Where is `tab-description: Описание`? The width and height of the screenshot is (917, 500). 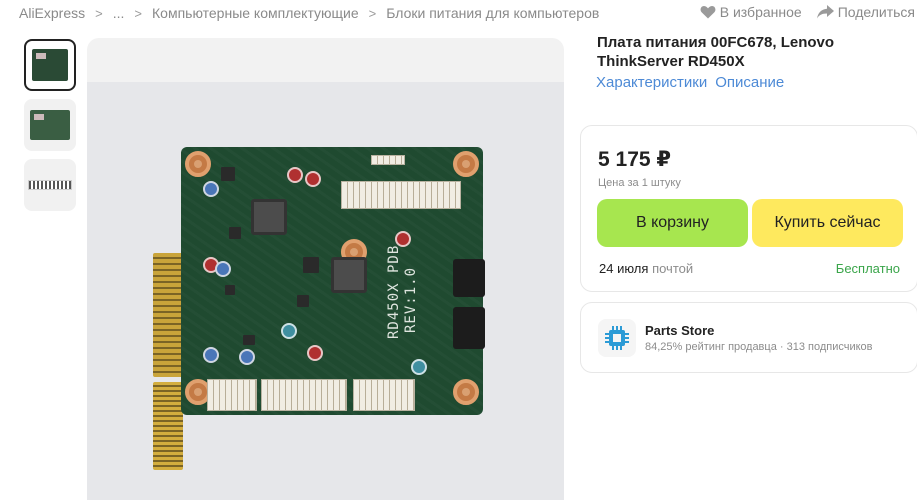
tab-description: Описание is located at coordinates (749, 82).